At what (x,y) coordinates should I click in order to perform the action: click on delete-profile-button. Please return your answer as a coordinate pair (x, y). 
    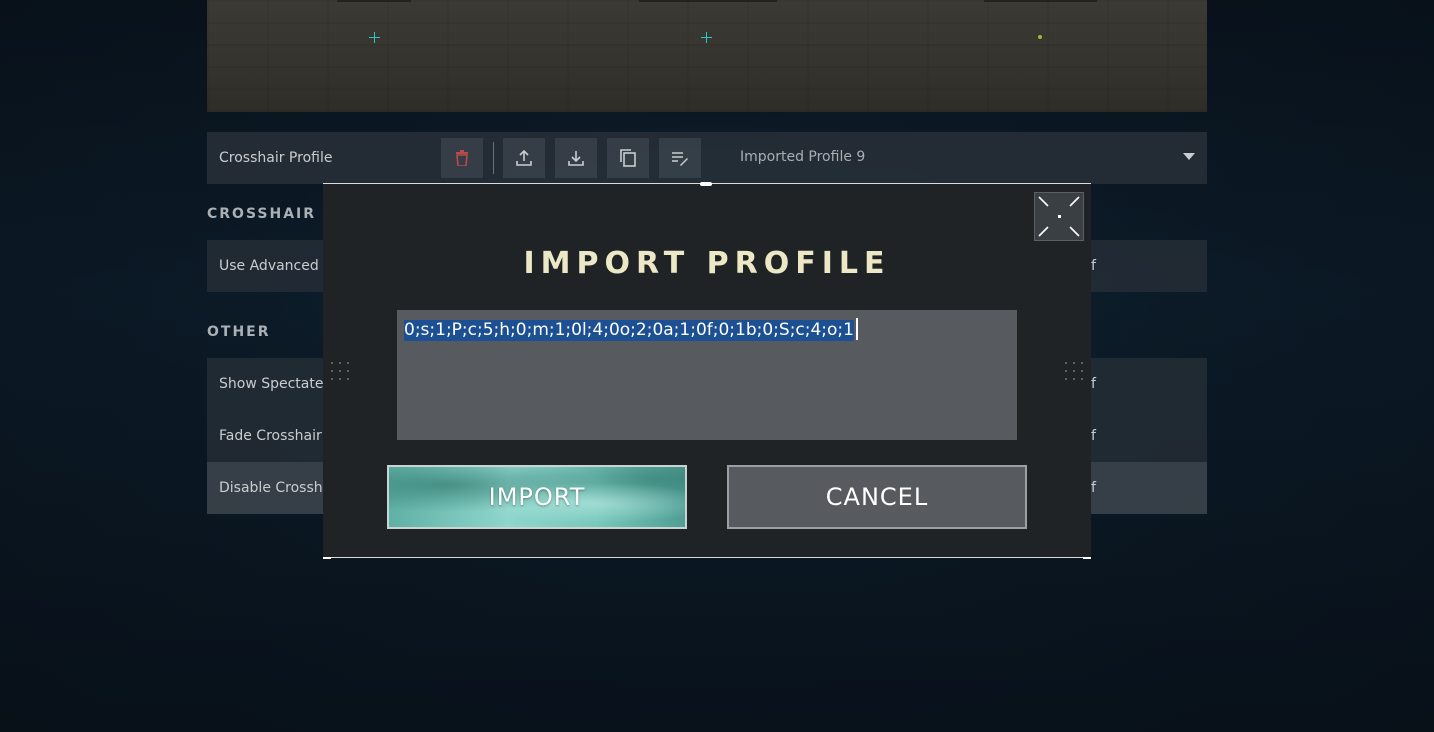
    Looking at the image, I should click on (462, 158).